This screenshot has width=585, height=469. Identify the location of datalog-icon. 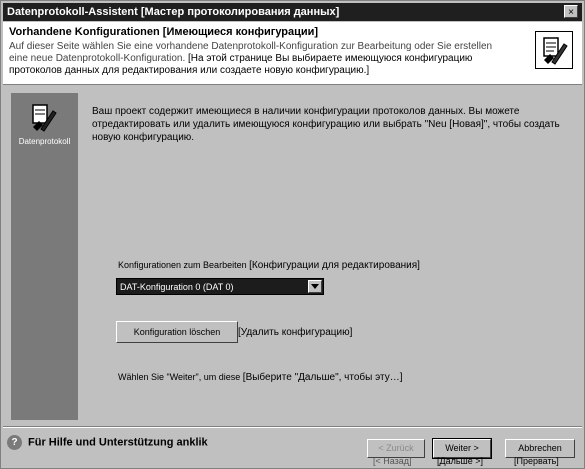
(44, 118).